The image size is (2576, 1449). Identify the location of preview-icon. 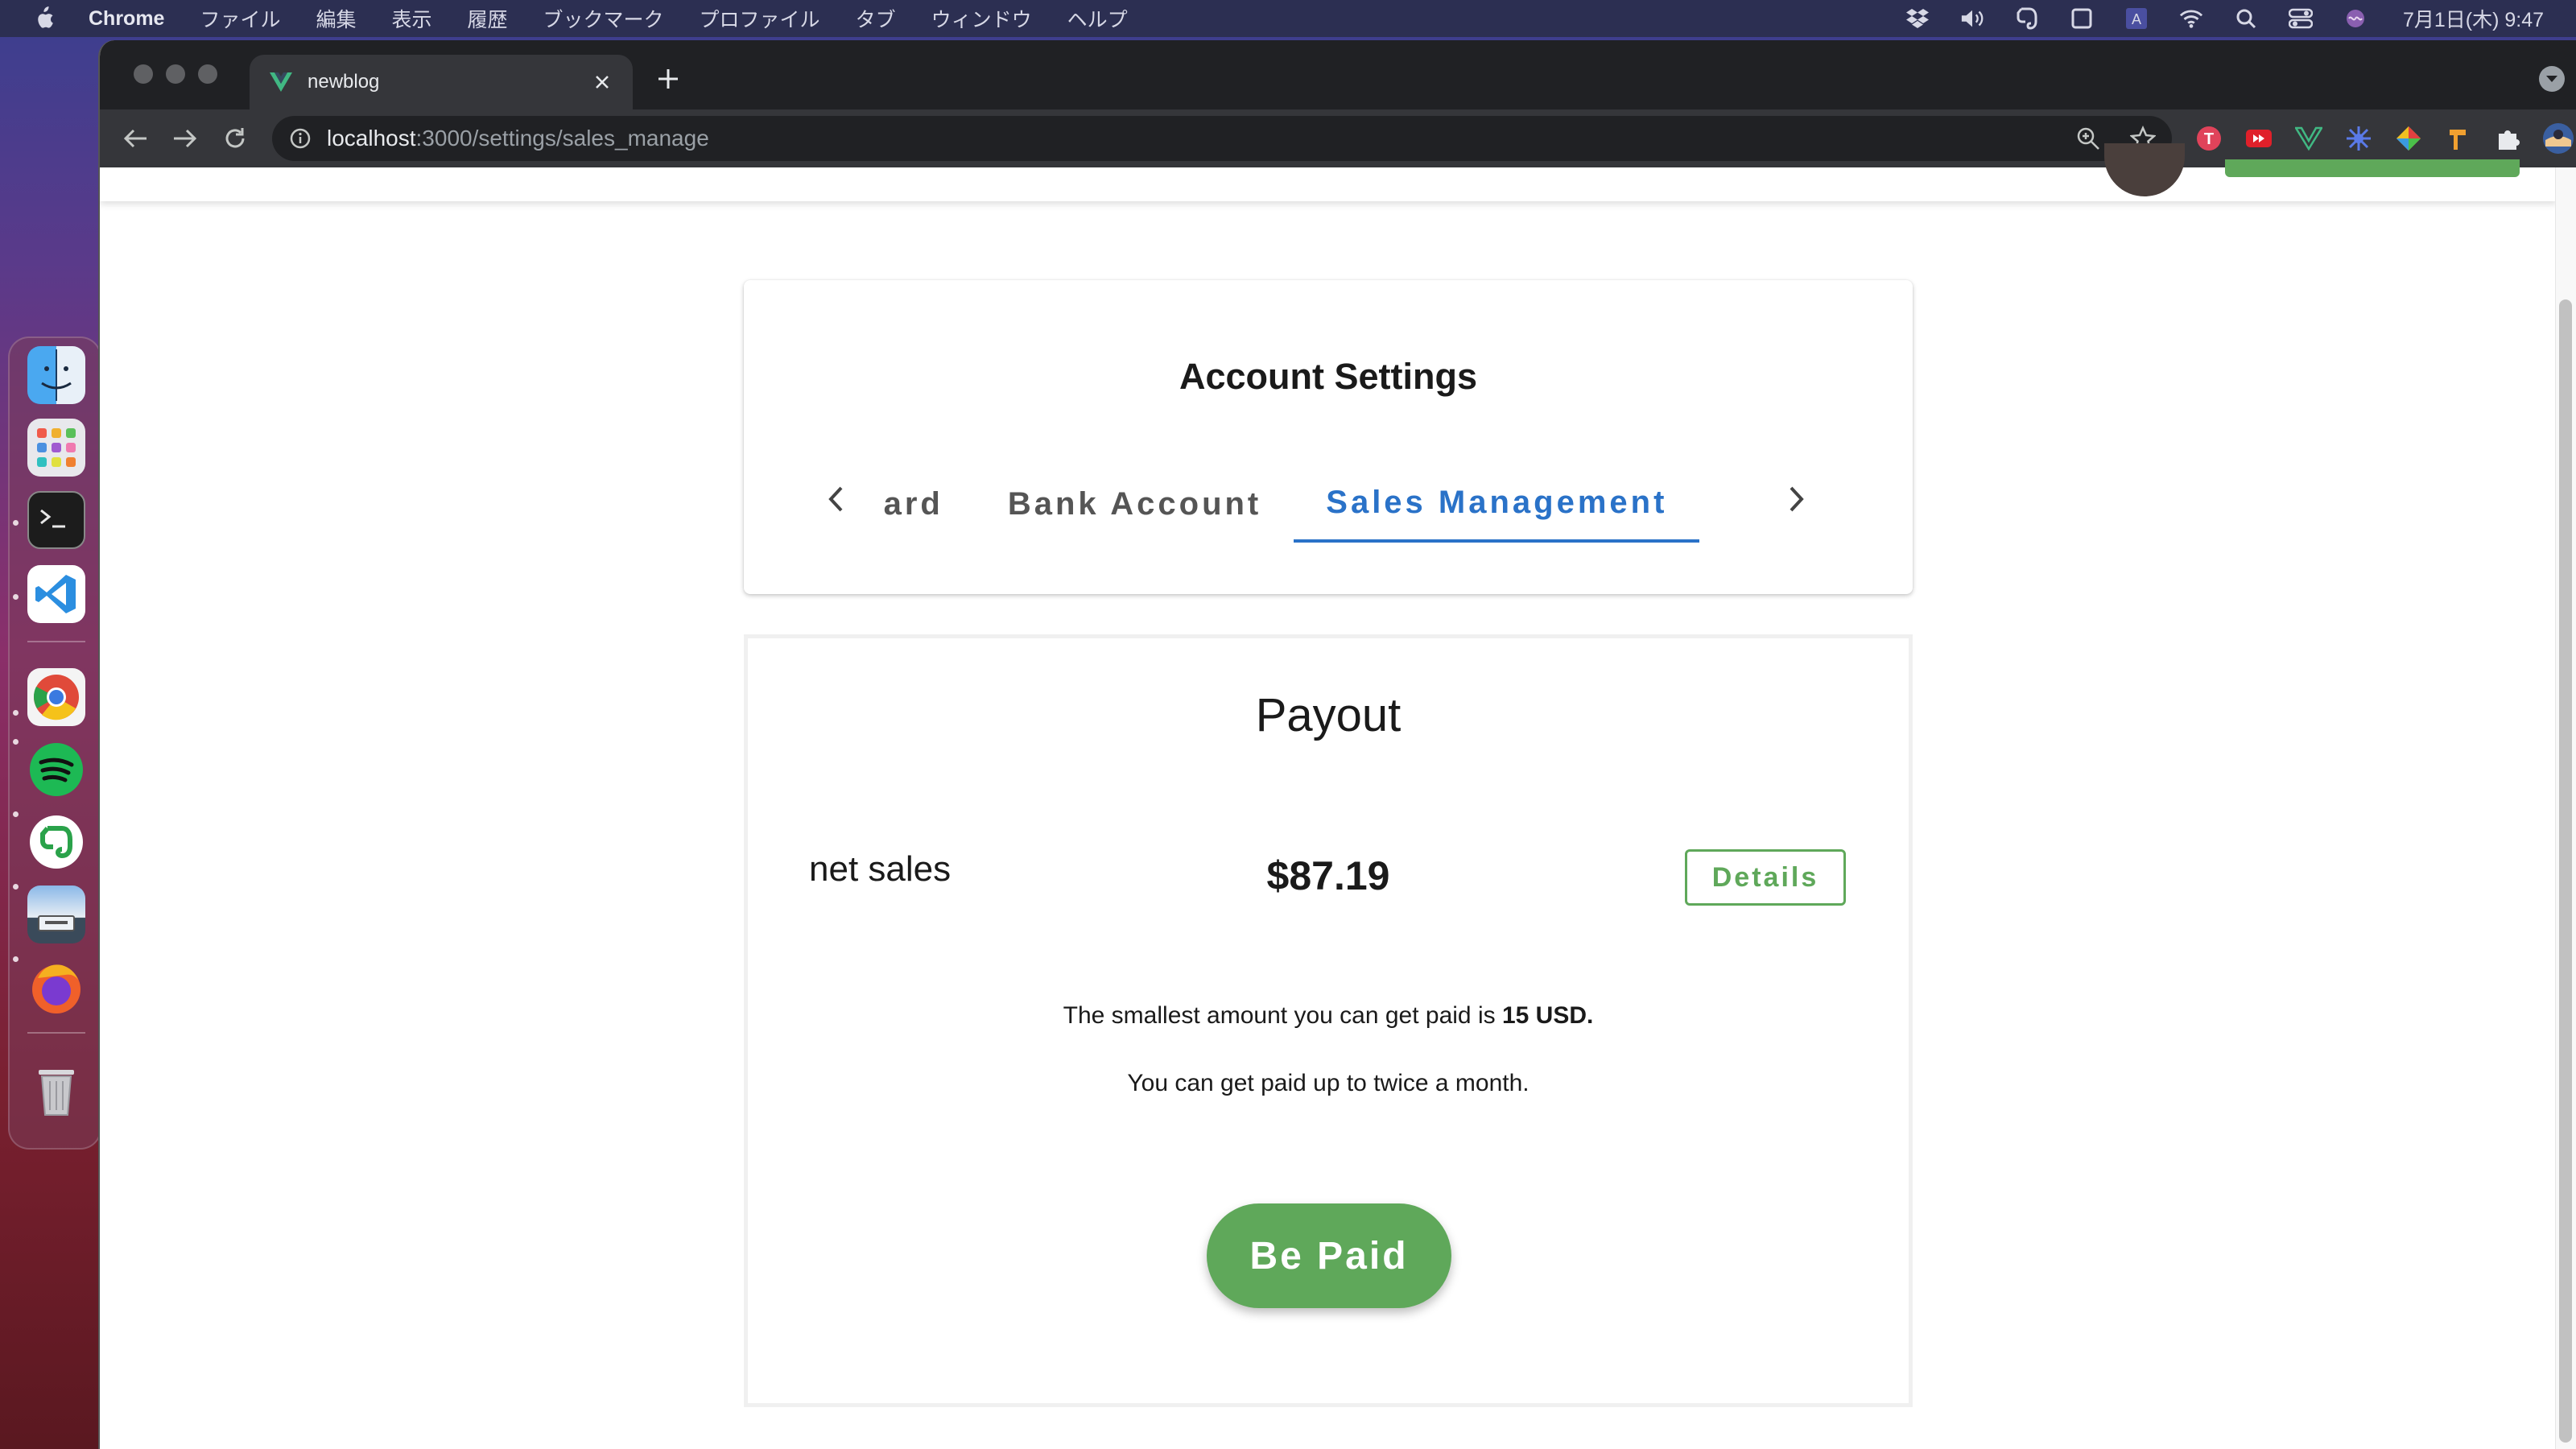
(56, 914).